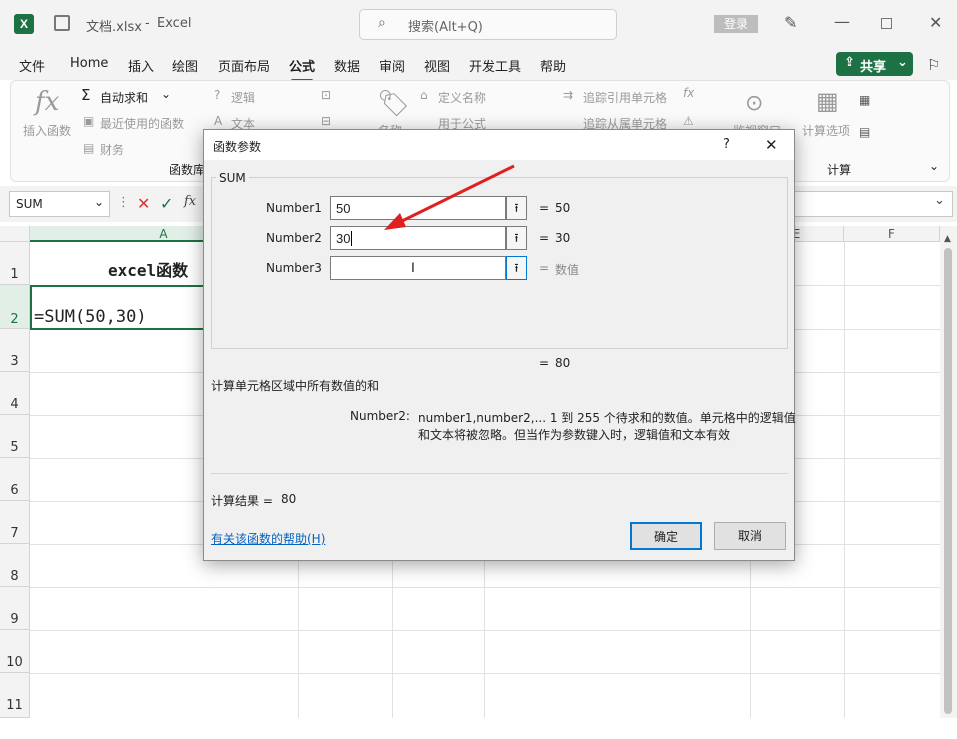 This screenshot has height=739, width=957. What do you see at coordinates (24, 24) in the screenshot?
I see `excel-logo-icon: X` at bounding box center [24, 24].